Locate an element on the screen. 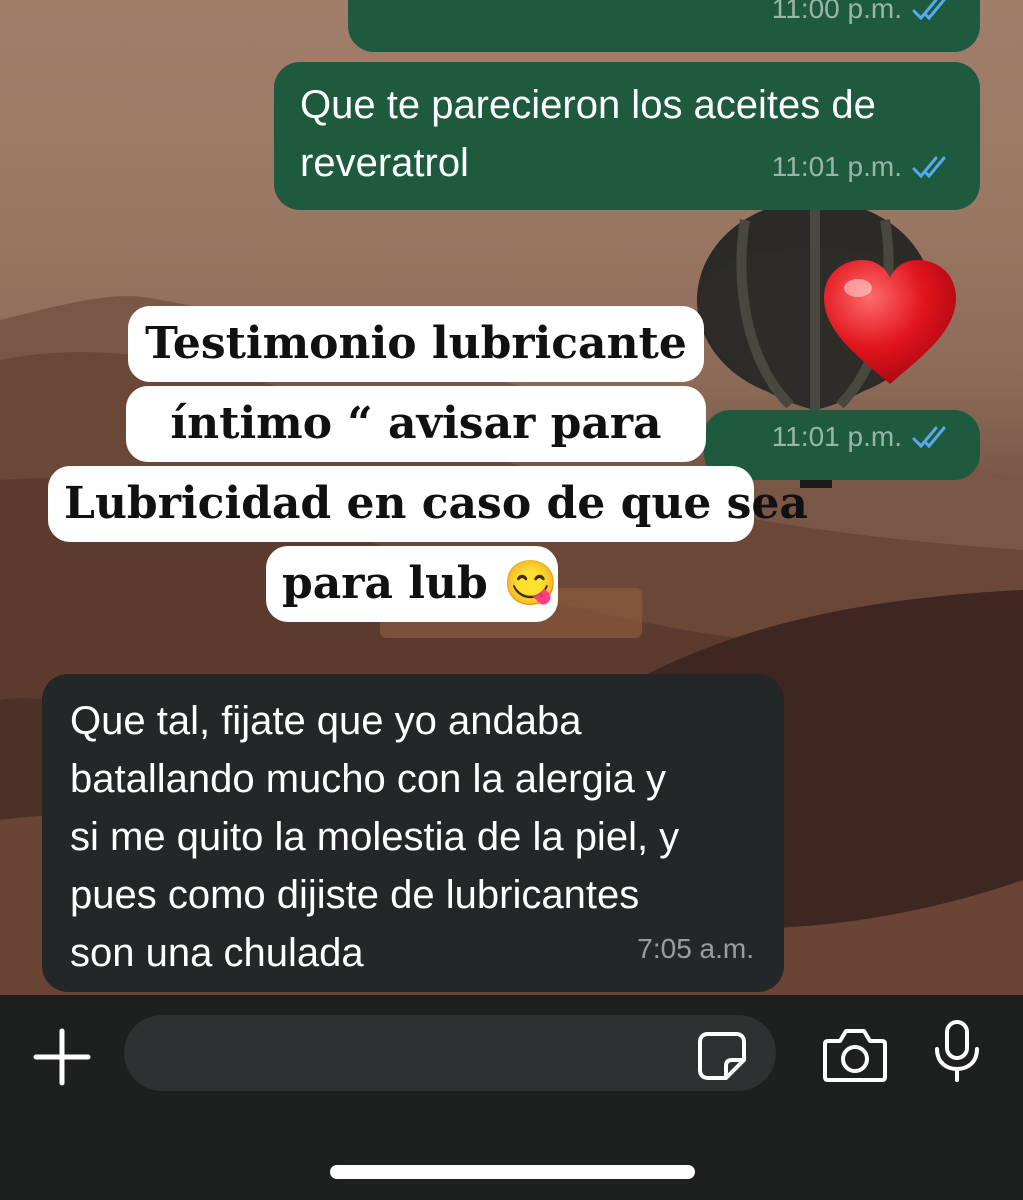 Image resolution: width=1023 pixels, height=1200 pixels. emoji-message is located at coordinates (890, 323).